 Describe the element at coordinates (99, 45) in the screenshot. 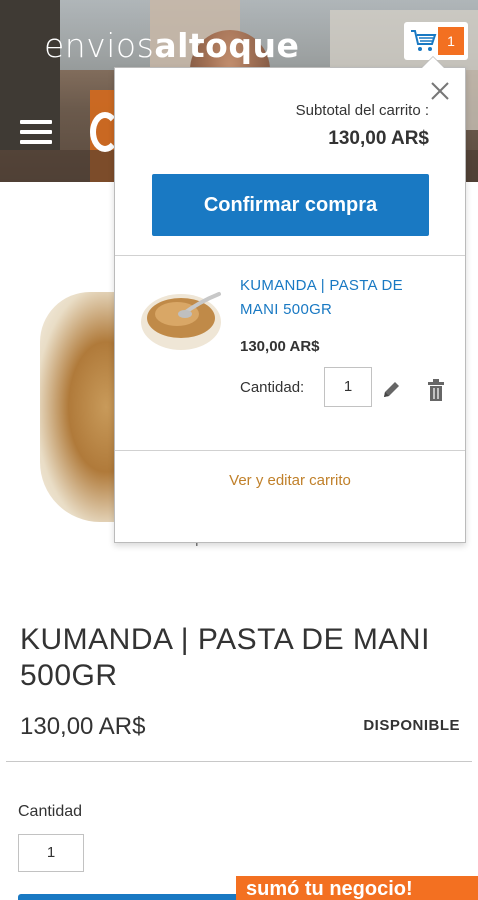

I see `logo-light-text: envios` at that location.